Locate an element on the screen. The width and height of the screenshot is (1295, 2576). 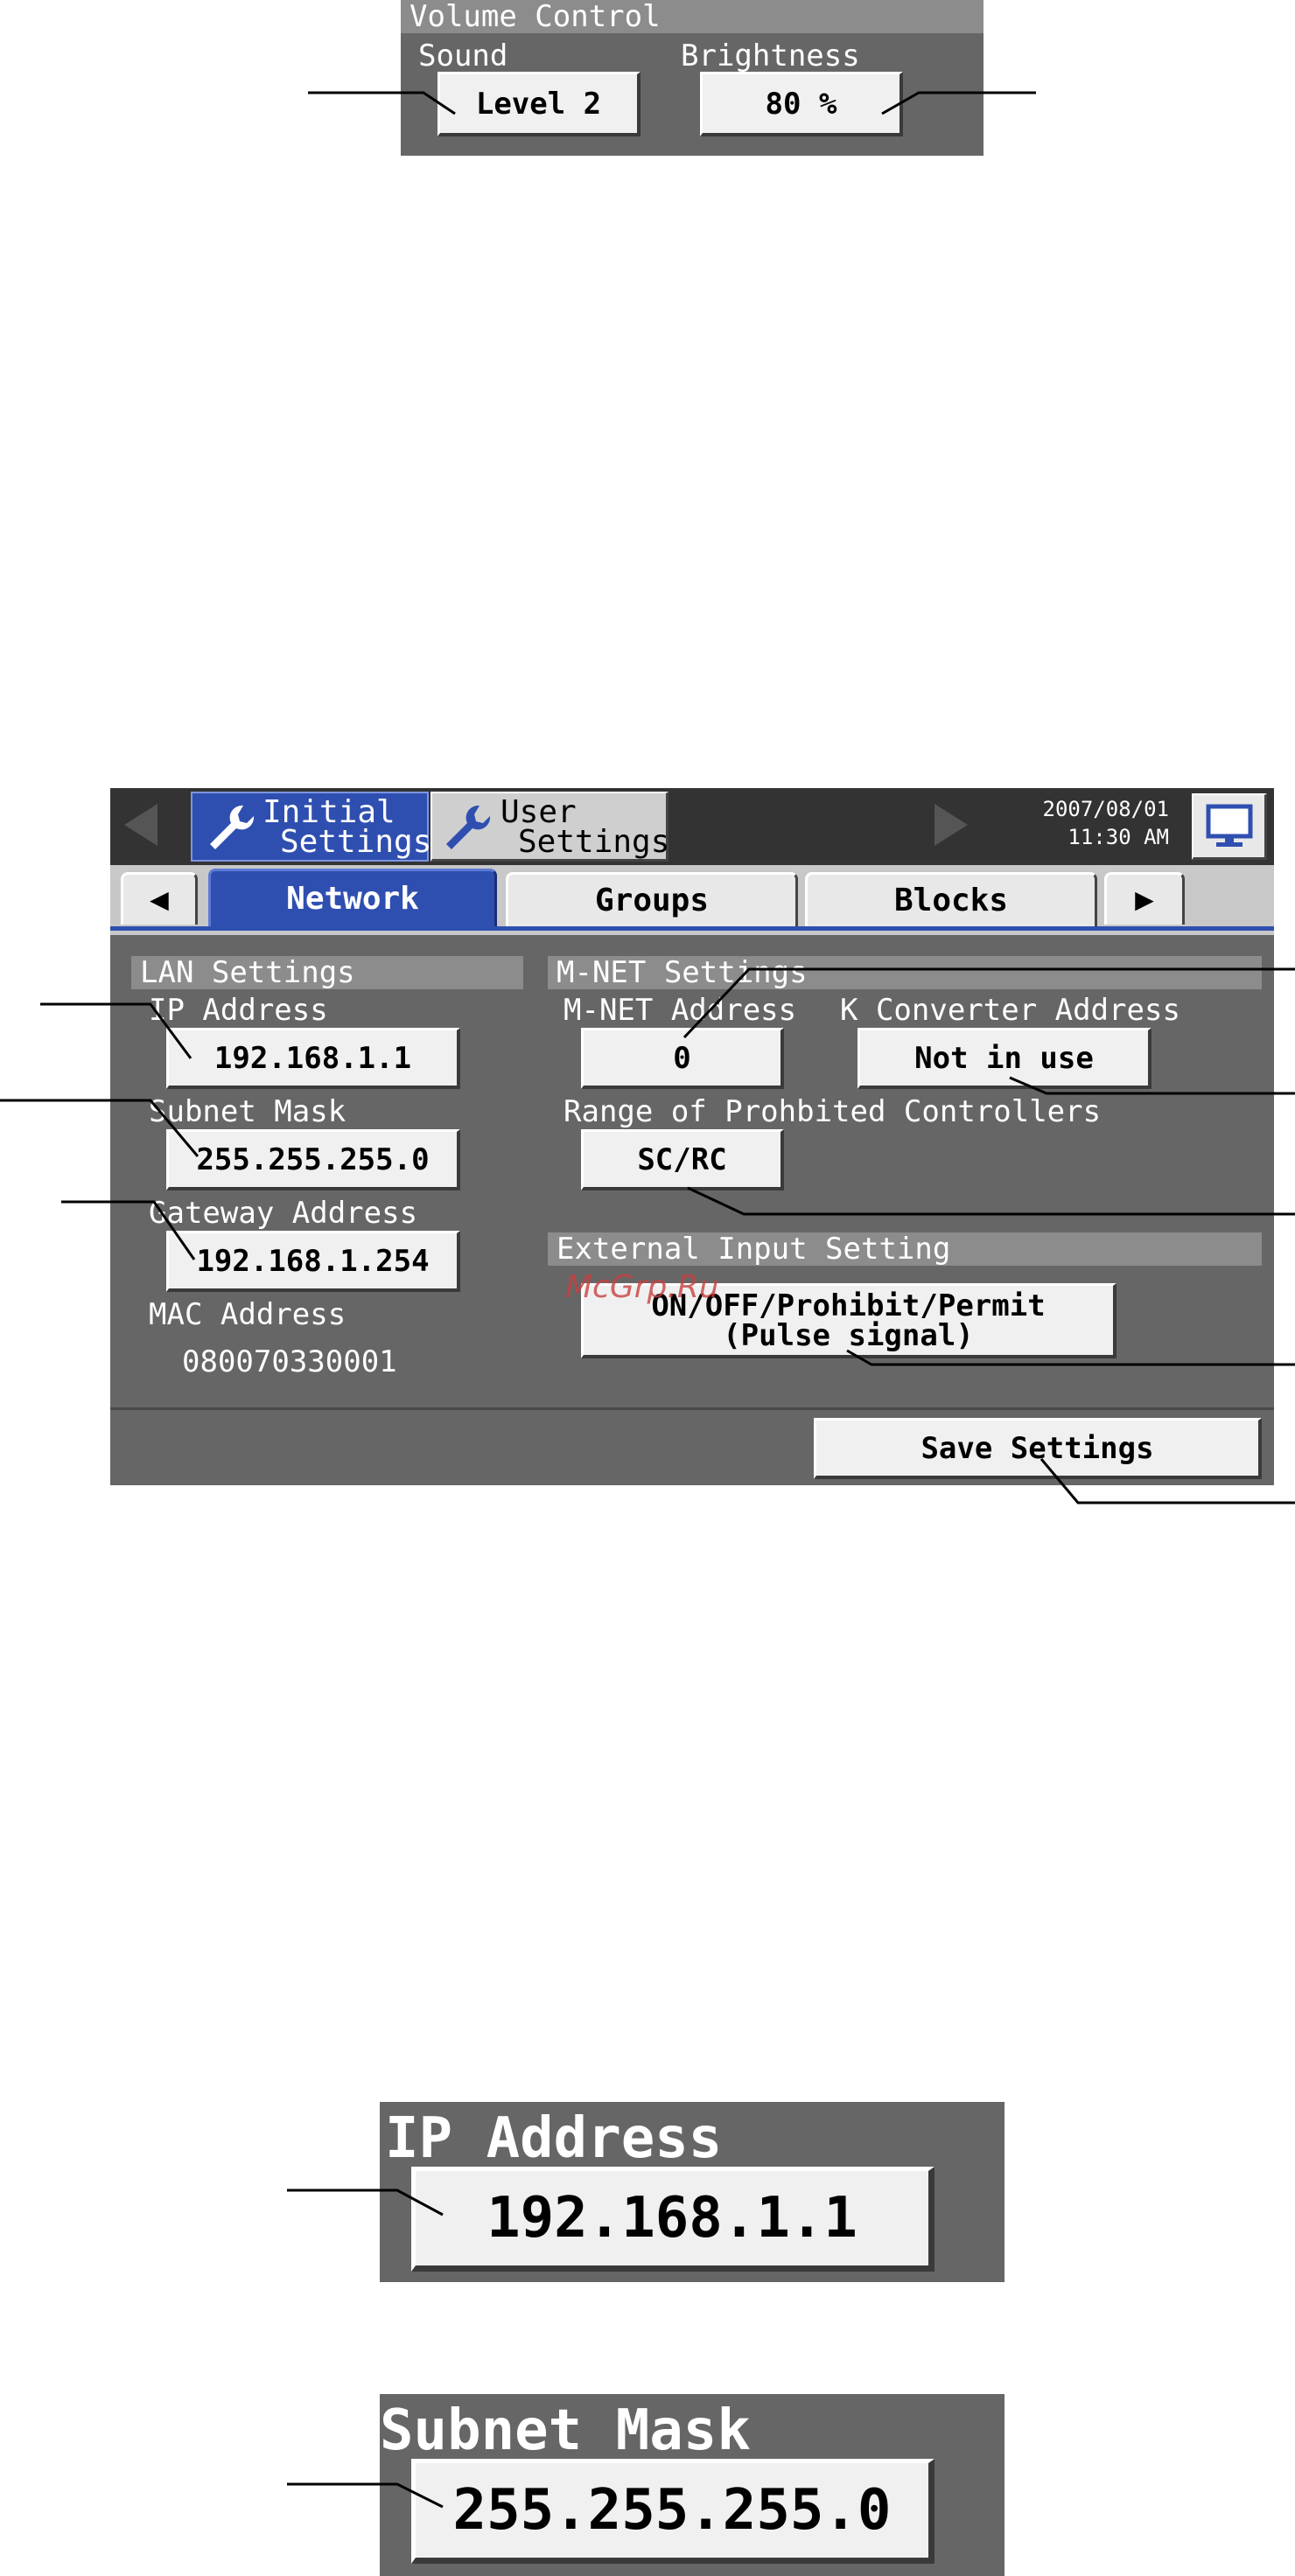
callout-gateway is located at coordinates (128, 1230).